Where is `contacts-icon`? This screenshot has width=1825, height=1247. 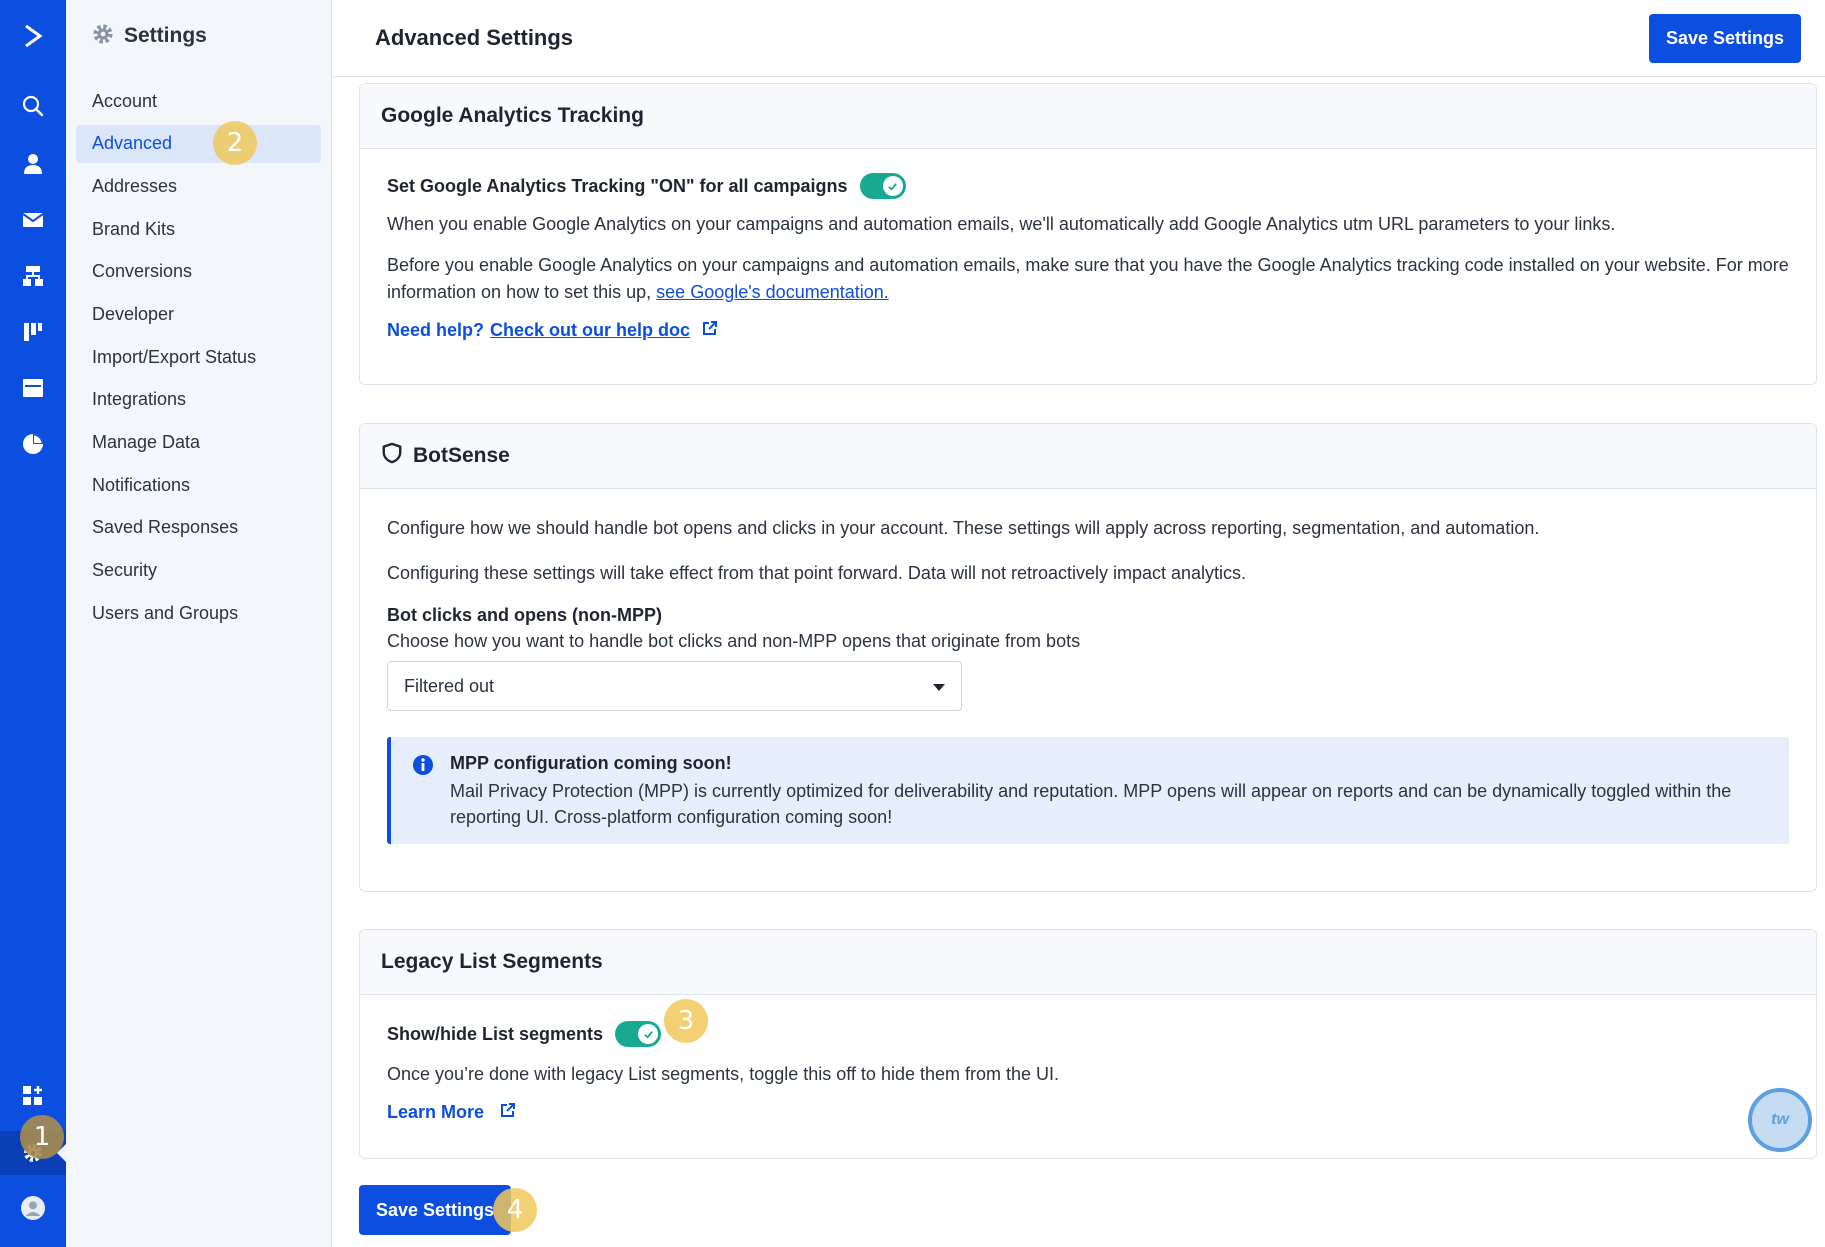
contacts-icon is located at coordinates (33, 164).